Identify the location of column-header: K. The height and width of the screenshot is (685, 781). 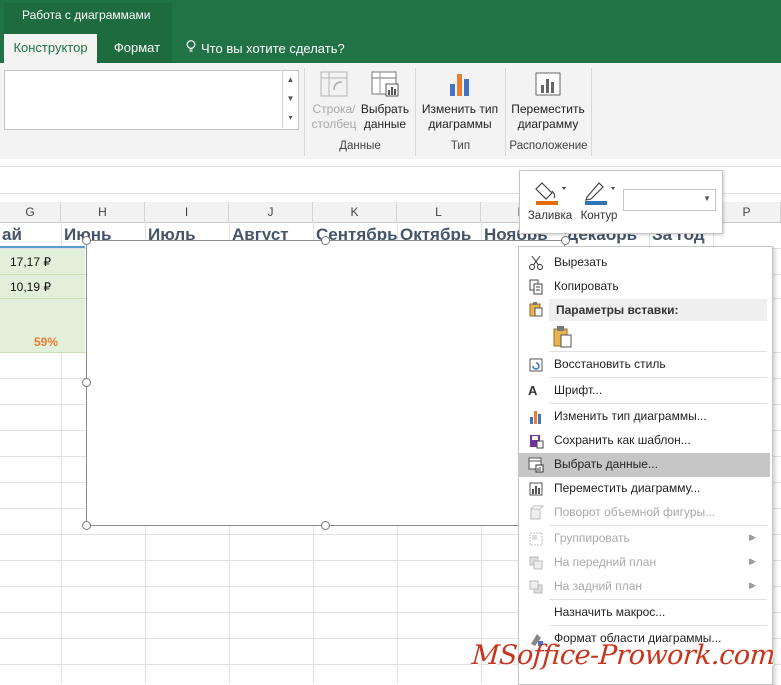
(355, 212).